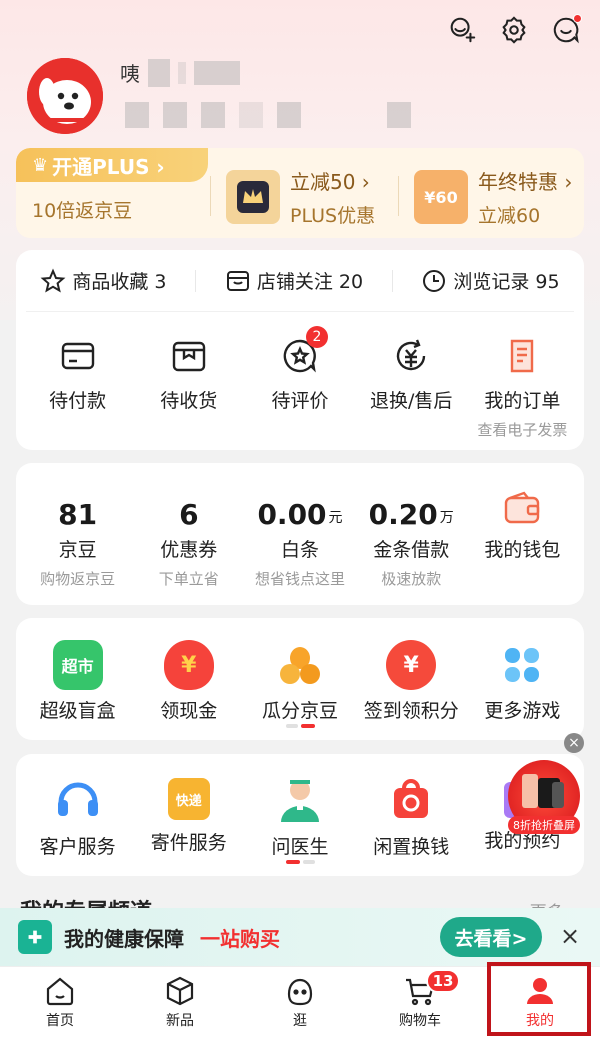 The image size is (600, 1037). Describe the element at coordinates (78, 356) in the screenshot. I see `wallet-card-icon` at that location.